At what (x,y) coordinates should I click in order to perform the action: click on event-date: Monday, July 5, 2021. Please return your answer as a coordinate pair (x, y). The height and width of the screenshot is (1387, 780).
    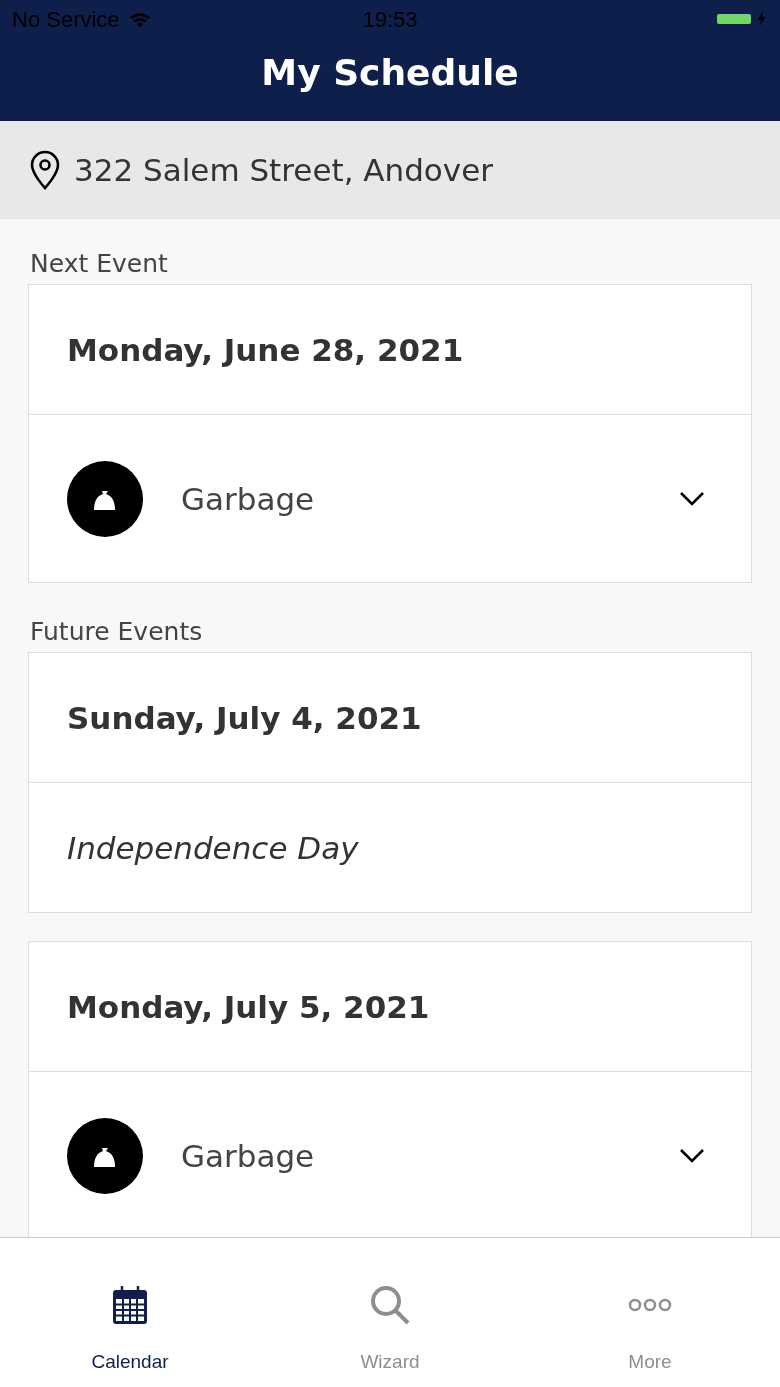
    Looking at the image, I should click on (248, 1006).